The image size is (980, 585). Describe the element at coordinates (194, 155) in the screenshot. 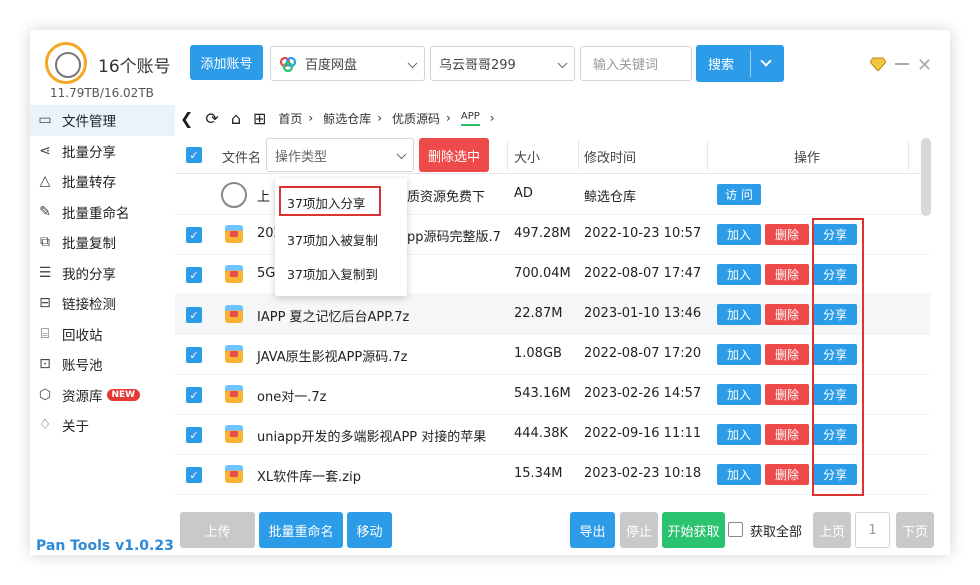

I see `select-all-checkbox: ✓` at that location.